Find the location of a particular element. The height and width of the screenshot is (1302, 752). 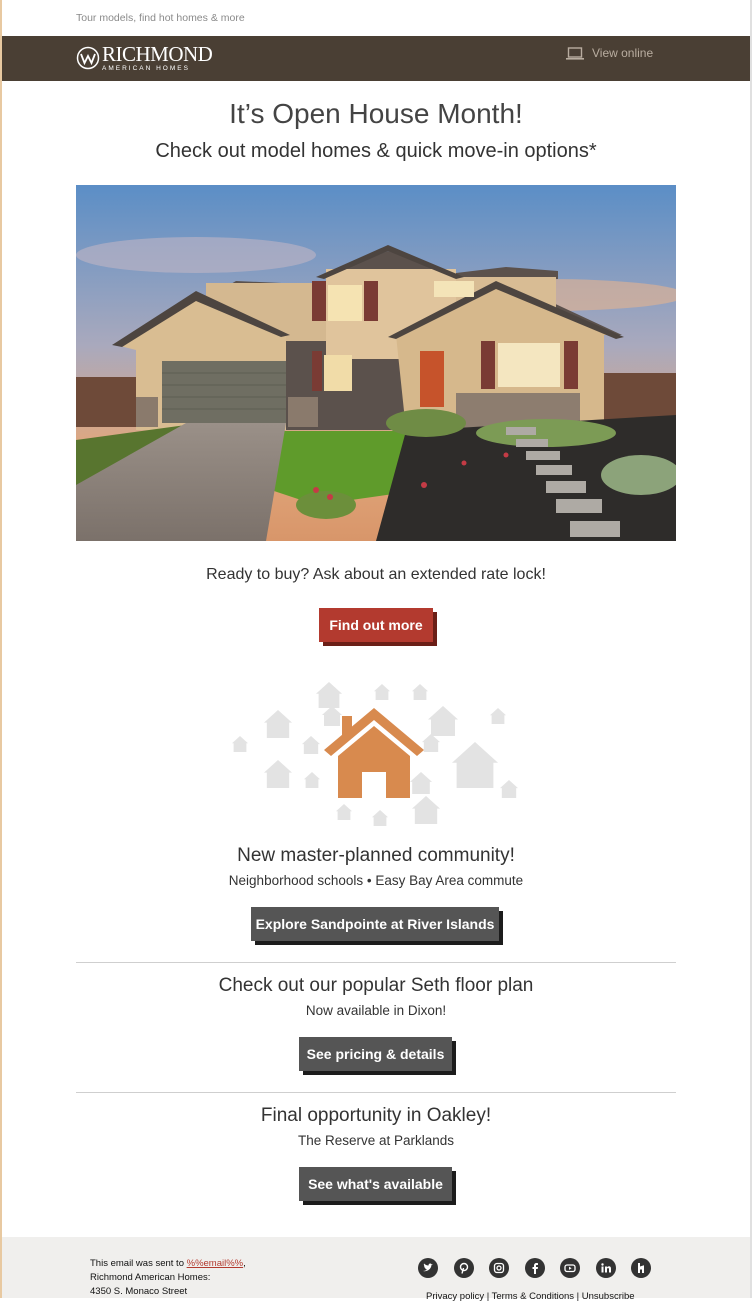

houzz-icon is located at coordinates (641, 1268).